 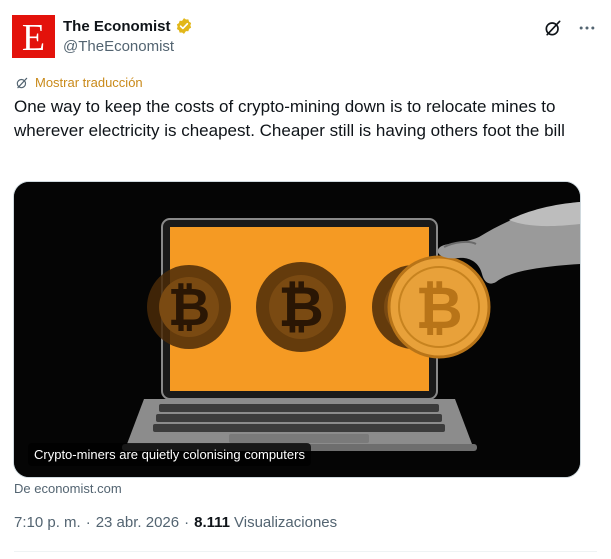 I want to click on grok-icon, so click(x=553, y=28).